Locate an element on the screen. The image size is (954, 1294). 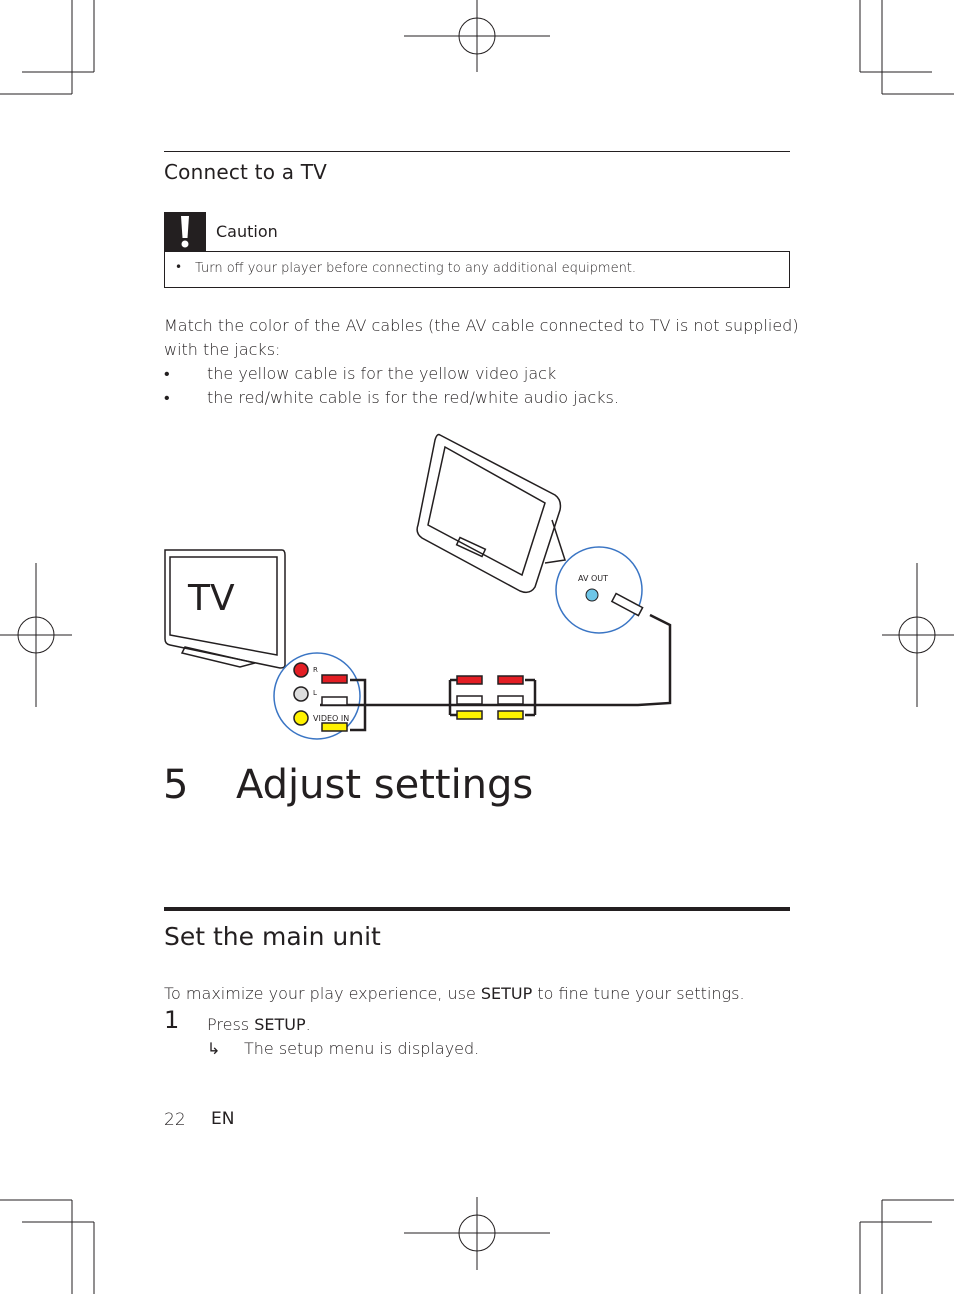
jack-l-label: L is located at coordinates (315, 693).